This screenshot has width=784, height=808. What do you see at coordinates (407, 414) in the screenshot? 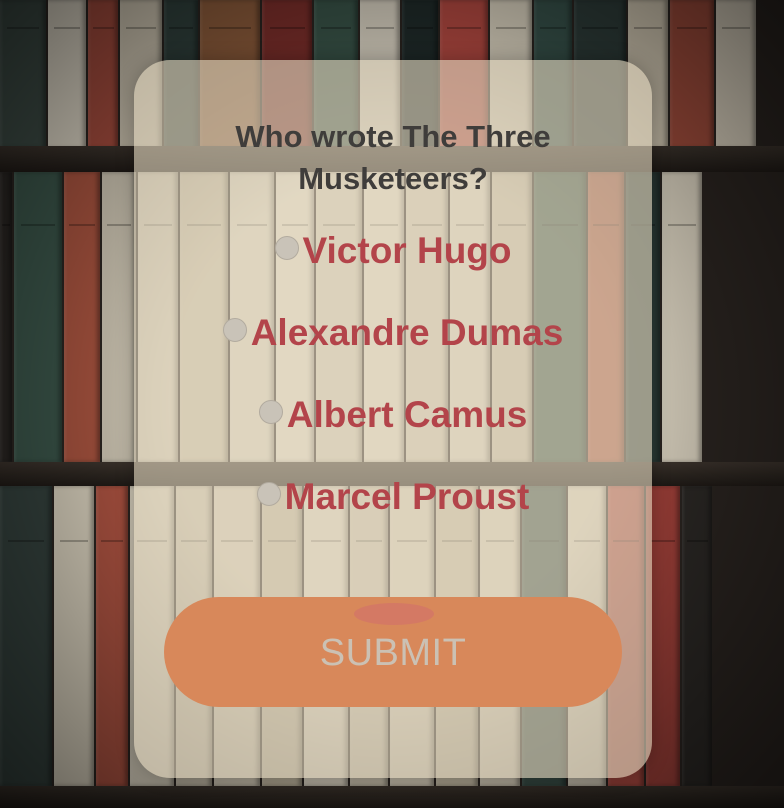
I see `answer-label: Albert Camus` at bounding box center [407, 414].